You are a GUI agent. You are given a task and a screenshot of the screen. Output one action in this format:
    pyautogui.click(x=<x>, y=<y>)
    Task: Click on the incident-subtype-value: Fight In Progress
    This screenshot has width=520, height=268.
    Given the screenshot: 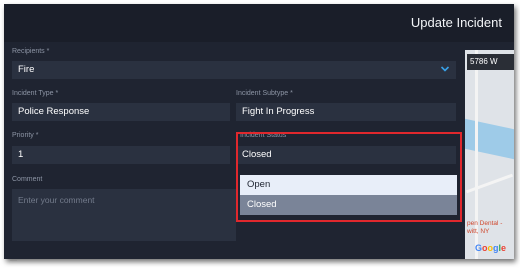 What is the action you would take?
    pyautogui.click(x=278, y=111)
    